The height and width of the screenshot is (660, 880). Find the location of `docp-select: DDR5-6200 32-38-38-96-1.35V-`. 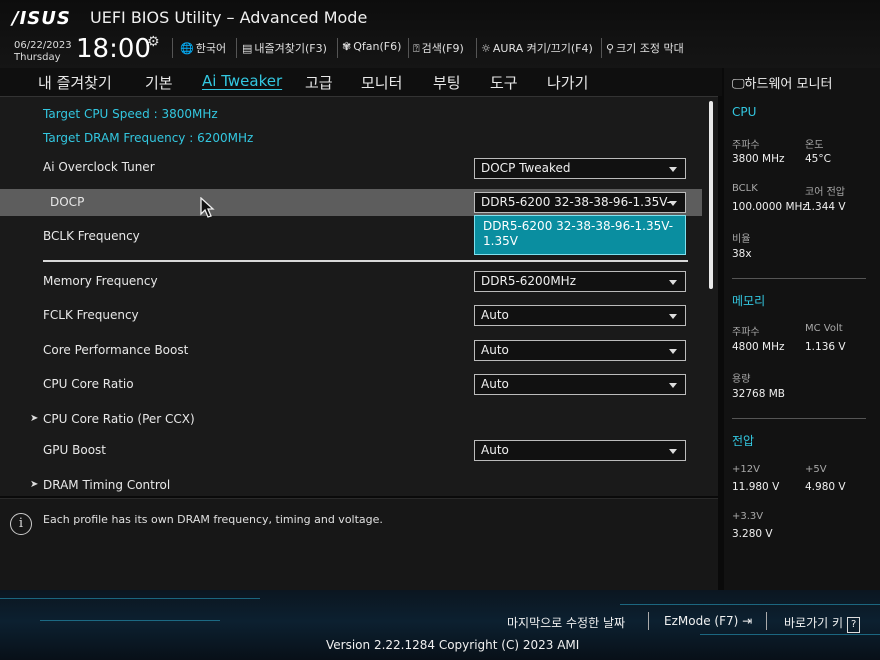

docp-select: DDR5-6200 32-38-38-96-1.35V- is located at coordinates (580, 202).